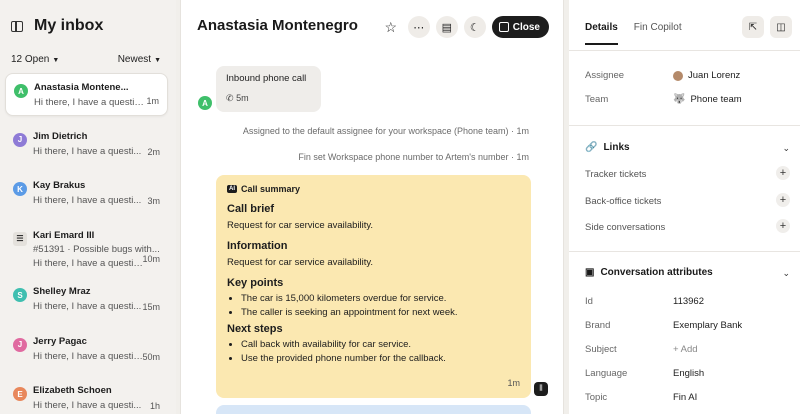  Describe the element at coordinates (418, 27) in the screenshot. I see `more-icon: ⋯` at that location.